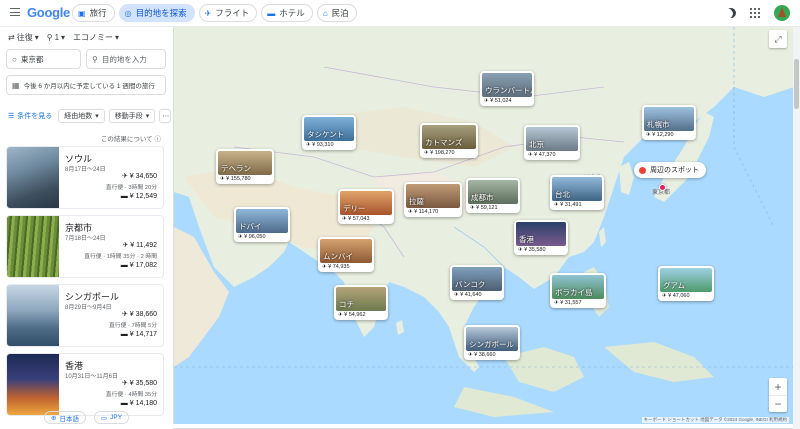  Describe the element at coordinates (35, 116) in the screenshot. I see `all-filters-label: 条件を見る` at that location.